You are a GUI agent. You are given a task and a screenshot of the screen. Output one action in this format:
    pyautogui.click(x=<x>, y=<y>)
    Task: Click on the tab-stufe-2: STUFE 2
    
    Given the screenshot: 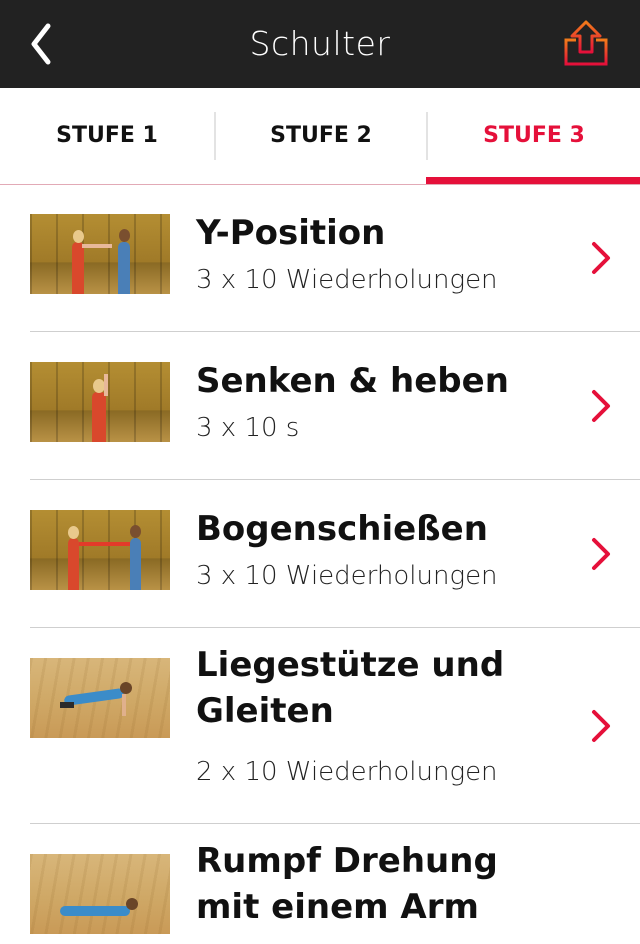 What is the action you would take?
    pyautogui.click(x=321, y=136)
    